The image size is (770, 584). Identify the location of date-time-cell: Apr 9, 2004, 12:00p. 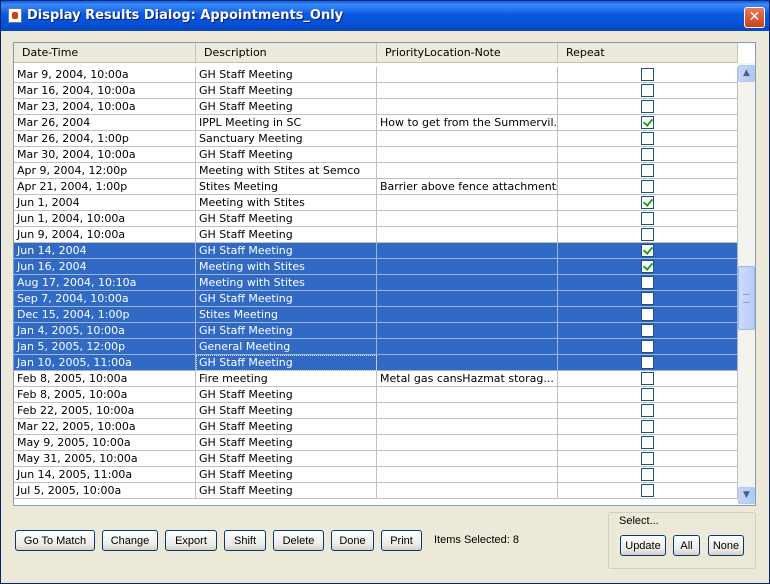
(105, 171).